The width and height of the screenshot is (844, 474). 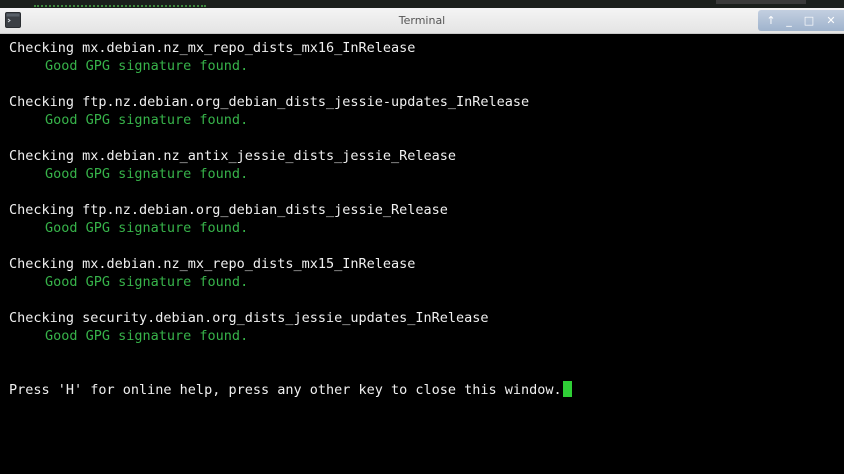 What do you see at coordinates (771, 20) in the screenshot?
I see `shade-button: ↑` at bounding box center [771, 20].